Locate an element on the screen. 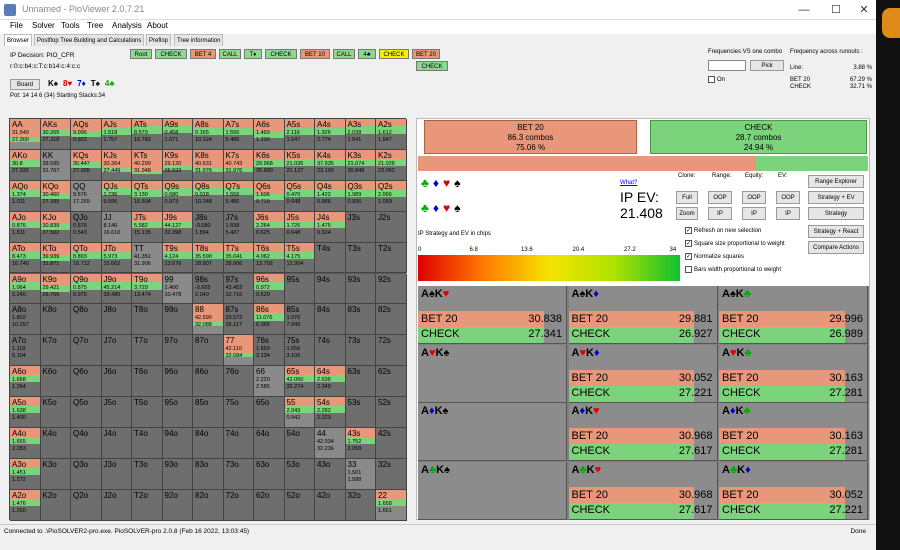  range-cell: ATo 8.473 16.740 is located at coordinates (25, 258).